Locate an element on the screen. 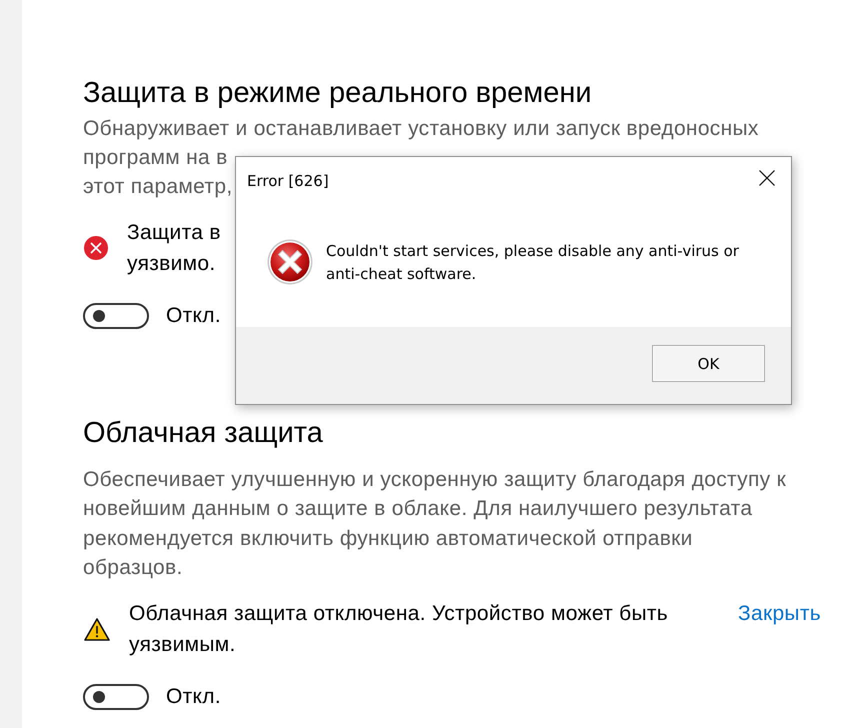 Image resolution: width=856 pixels, height=728 pixels. section-title: Защита в режиме реального времени is located at coordinates (338, 93).